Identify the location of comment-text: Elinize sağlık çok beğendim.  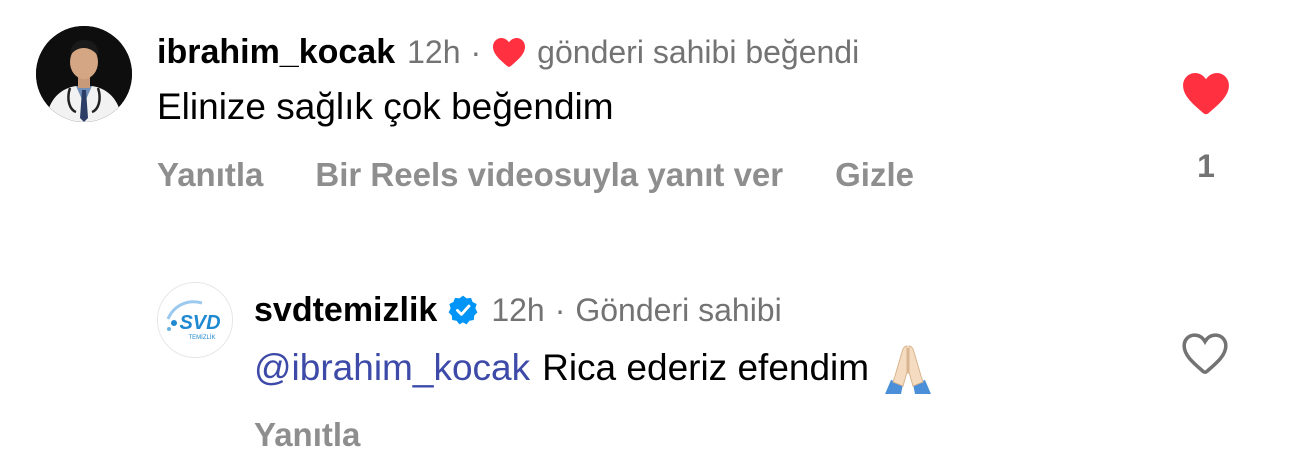
(385, 106).